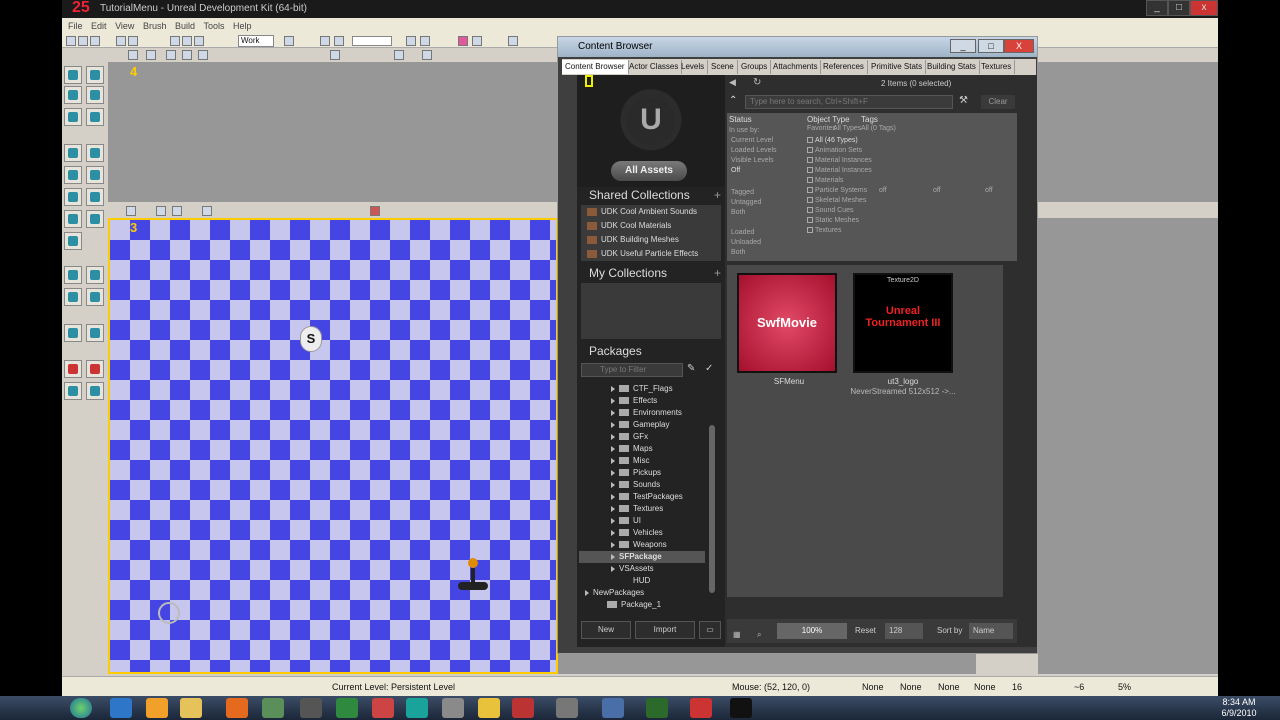 Image resolution: width=1280 pixels, height=720 pixels. I want to click on close-viewport-icon, so click(427, 55).